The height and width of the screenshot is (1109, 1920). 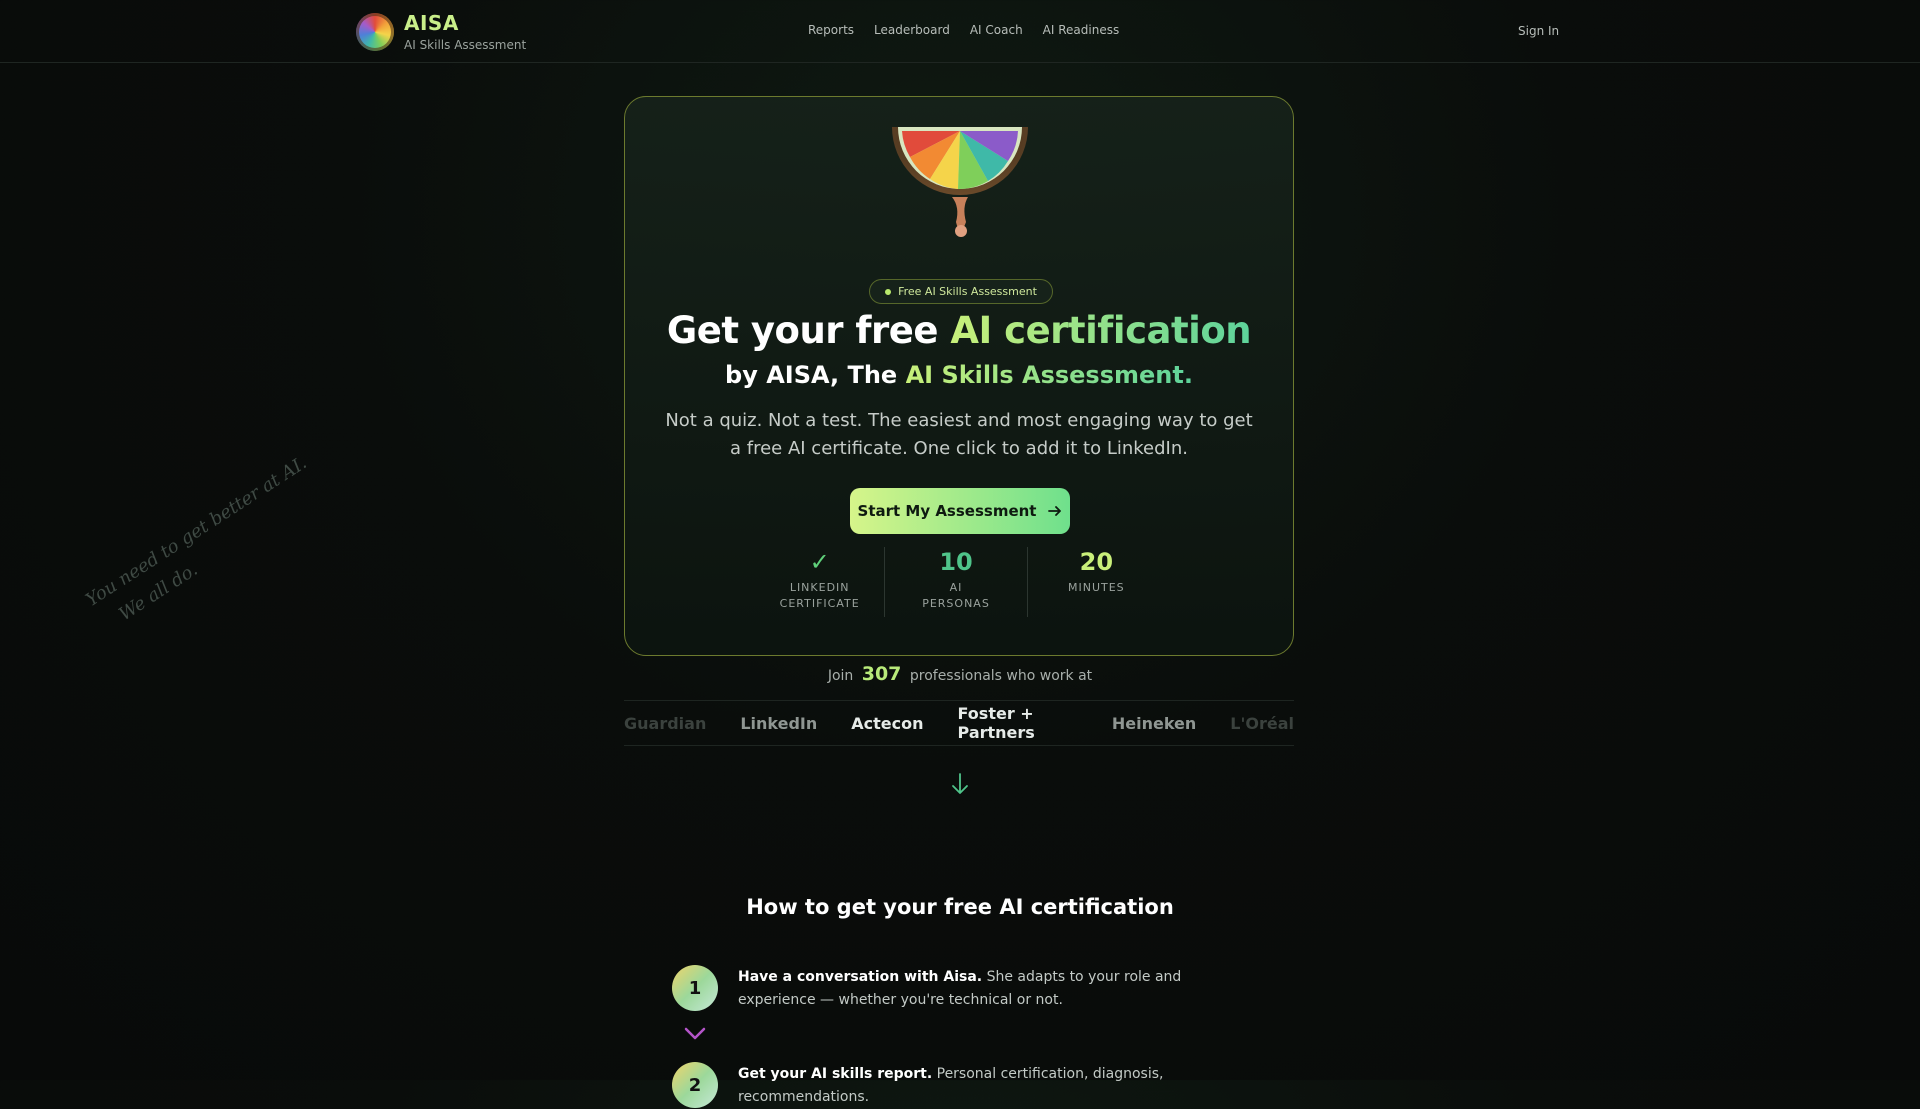 What do you see at coordinates (1081, 30) in the screenshot?
I see `nav-ai-readiness: AI Readiness` at bounding box center [1081, 30].